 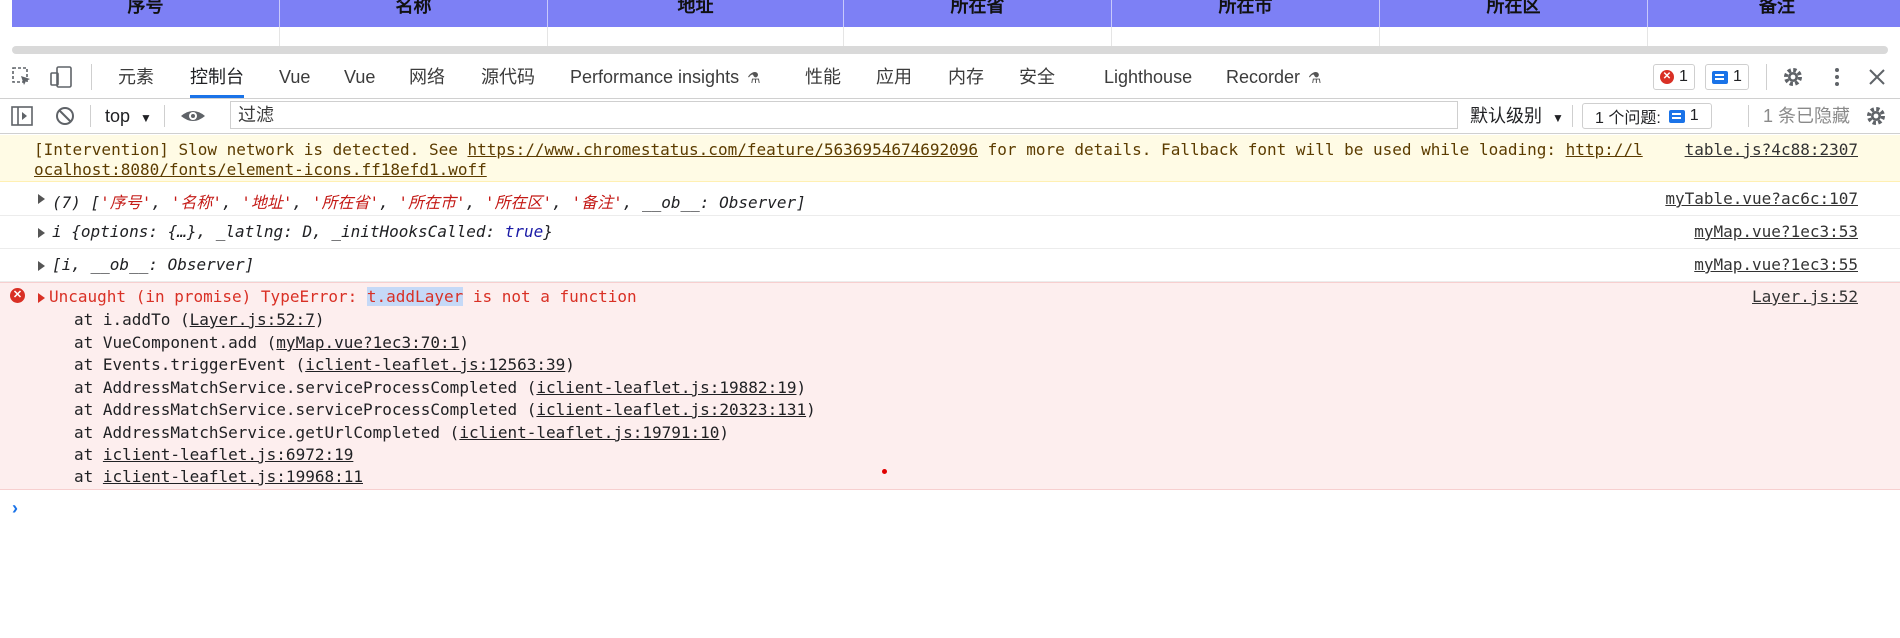 I want to click on stack-link: iclient-leaflet.js:19968:11, so click(x=233, y=476).